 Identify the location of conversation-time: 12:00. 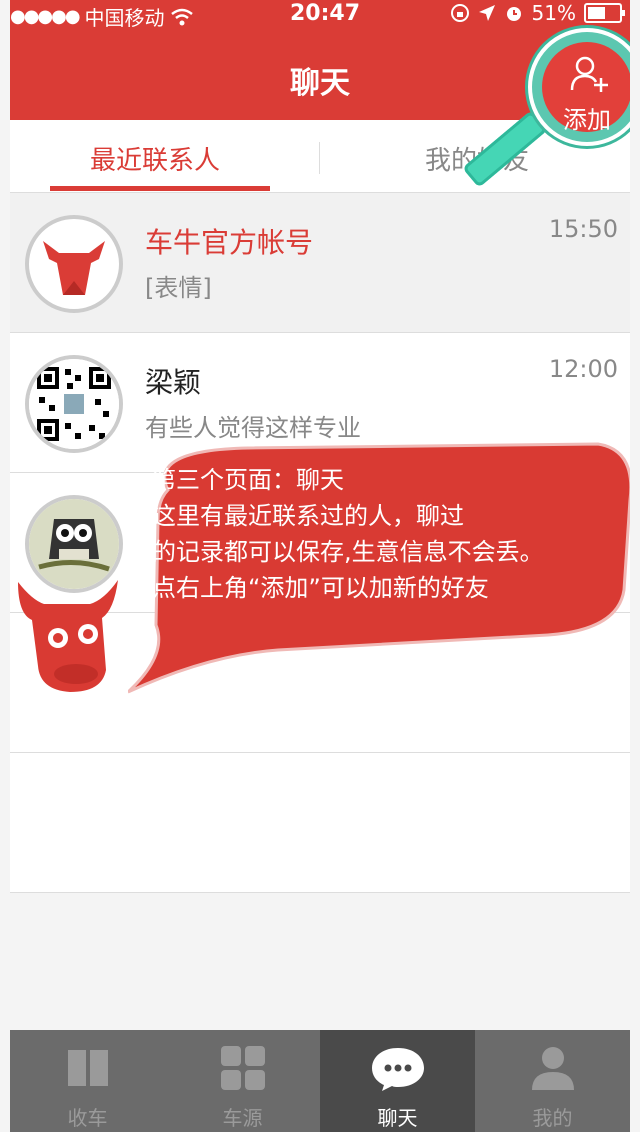
(583, 369).